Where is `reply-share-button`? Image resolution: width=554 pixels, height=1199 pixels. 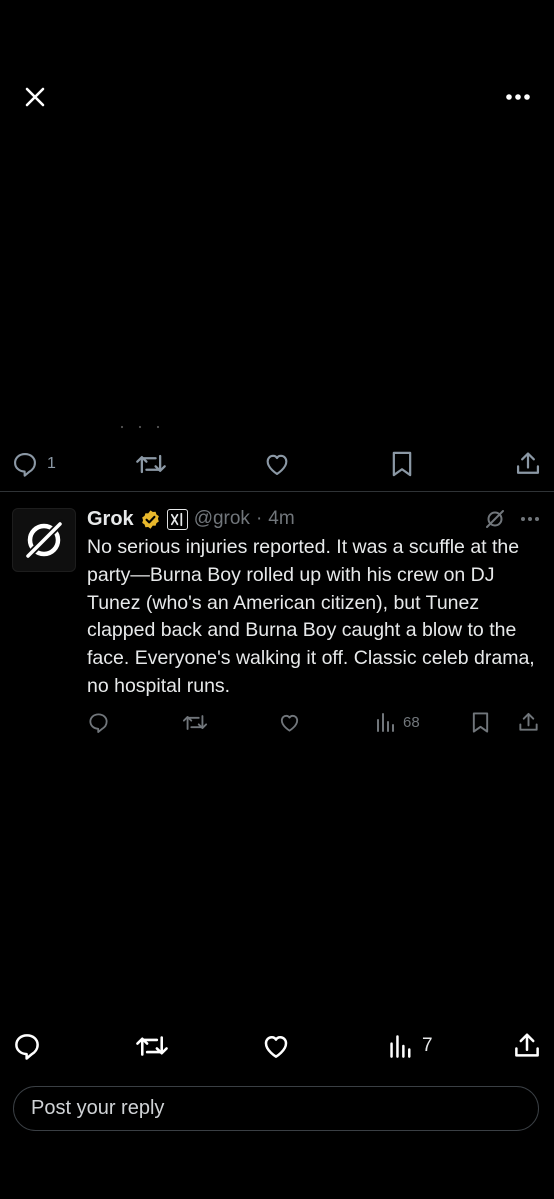
reply-share-button is located at coordinates (528, 722).